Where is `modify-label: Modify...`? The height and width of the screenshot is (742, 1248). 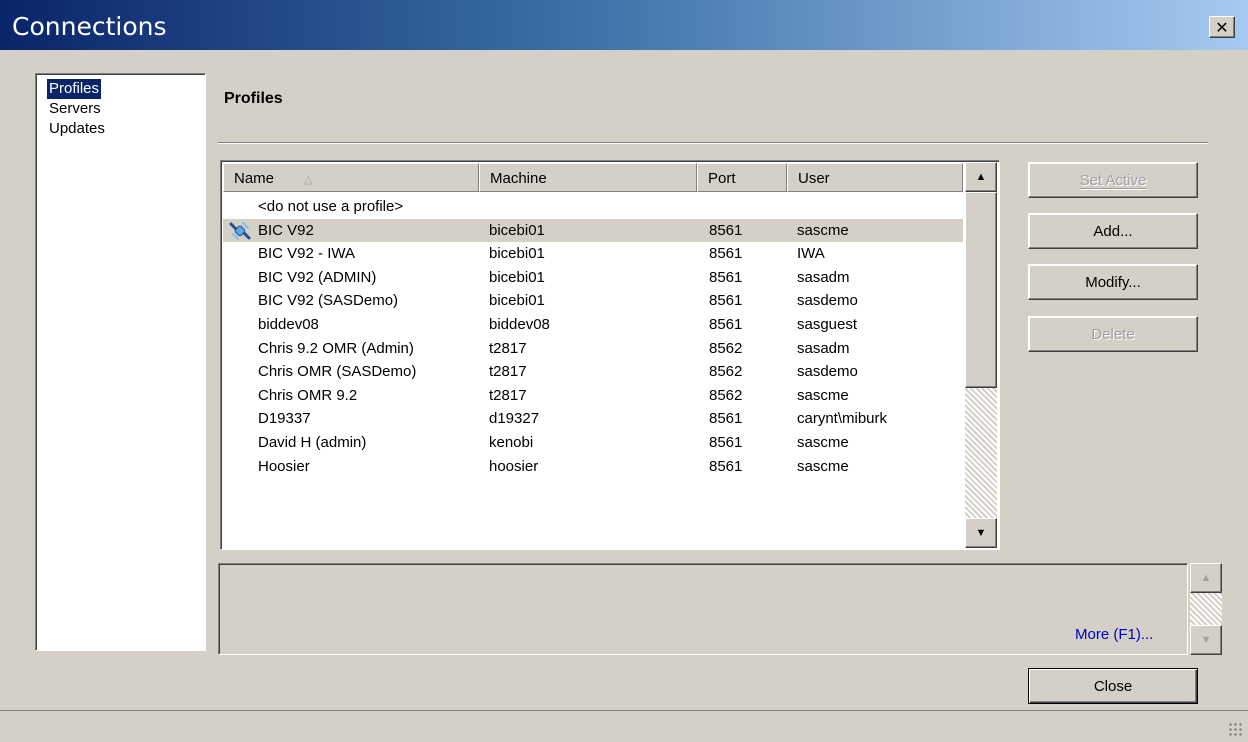
modify-label: Modify... is located at coordinates (1113, 282).